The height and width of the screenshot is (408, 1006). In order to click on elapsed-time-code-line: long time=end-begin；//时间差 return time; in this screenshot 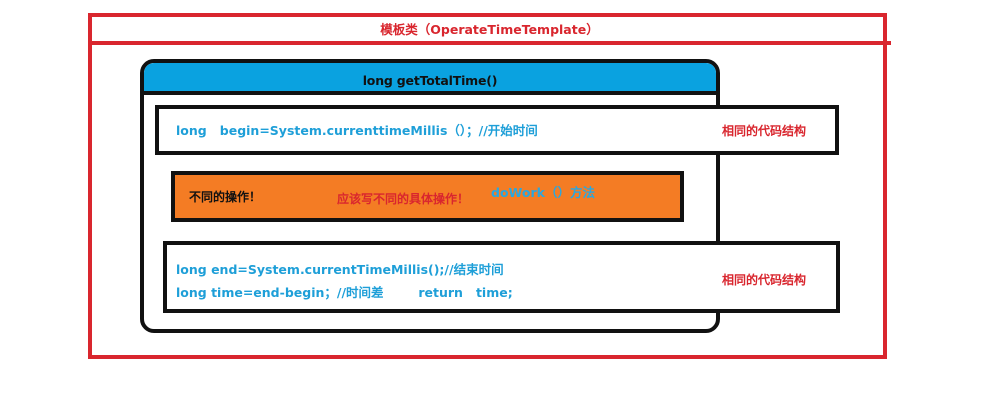, I will do `click(344, 292)`.